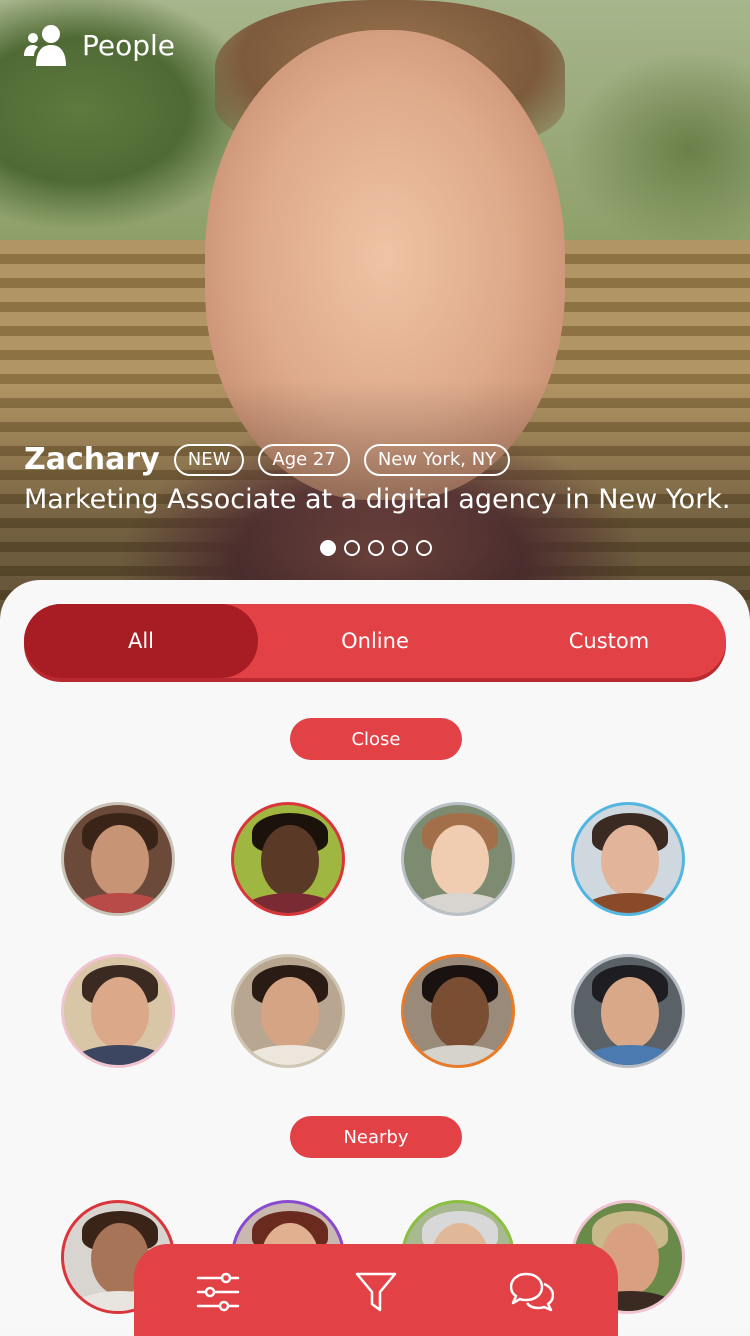  I want to click on filter-icon, so click(376, 1292).